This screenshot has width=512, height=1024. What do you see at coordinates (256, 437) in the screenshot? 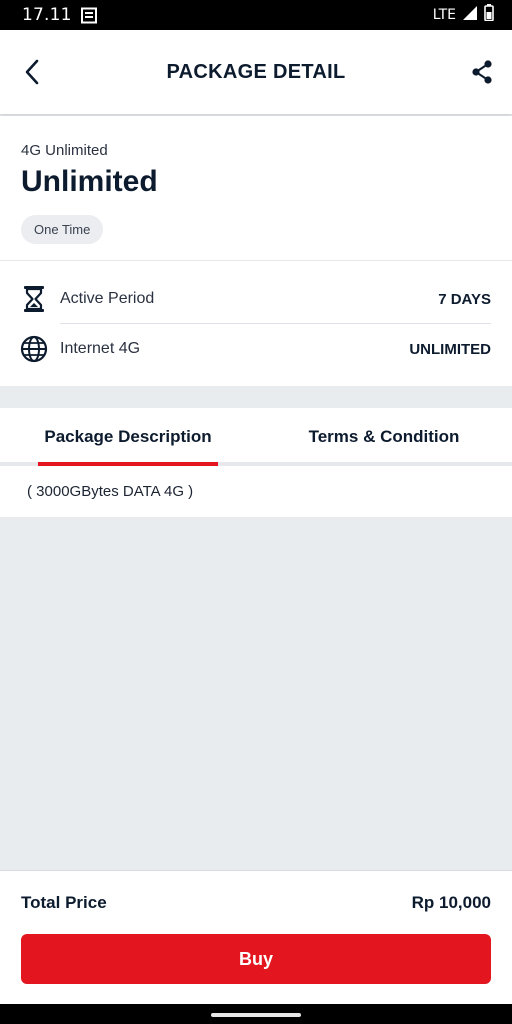
I see `tab-bar: Package Description Terms & Condition` at bounding box center [256, 437].